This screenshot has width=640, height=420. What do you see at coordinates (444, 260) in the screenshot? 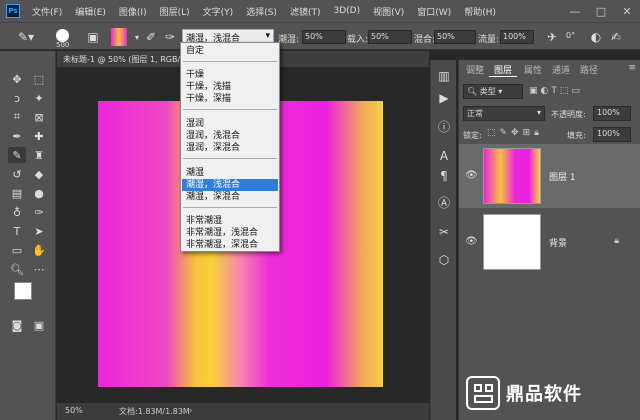
I see `3d-panel-icon: ⬡` at bounding box center [444, 260].